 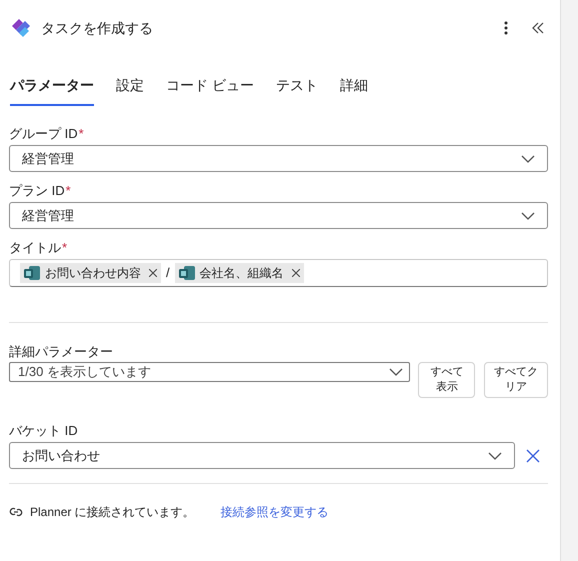 What do you see at coordinates (239, 273) in the screenshot?
I see `token-chip: 会社名、組織名` at bounding box center [239, 273].